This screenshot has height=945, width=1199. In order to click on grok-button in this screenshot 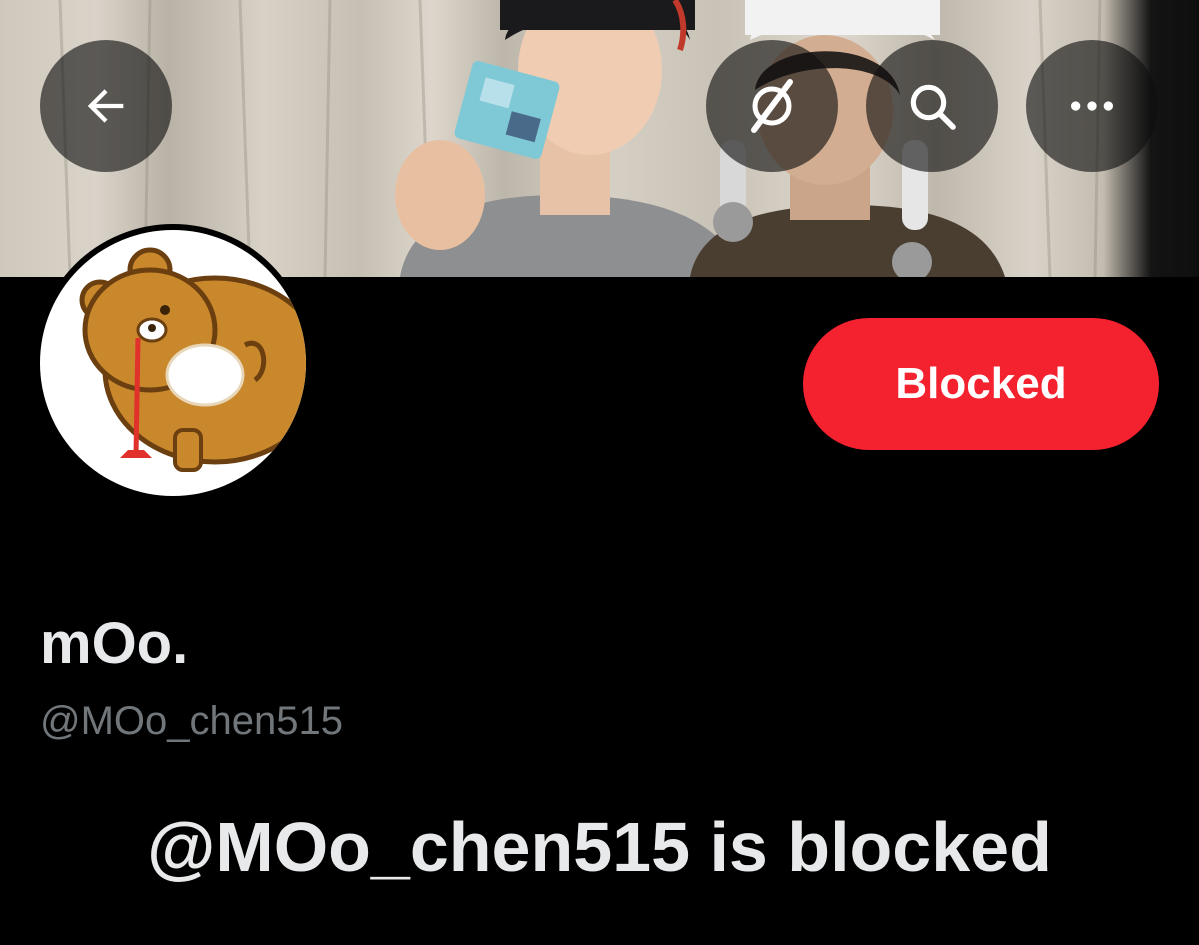, I will do `click(772, 106)`.